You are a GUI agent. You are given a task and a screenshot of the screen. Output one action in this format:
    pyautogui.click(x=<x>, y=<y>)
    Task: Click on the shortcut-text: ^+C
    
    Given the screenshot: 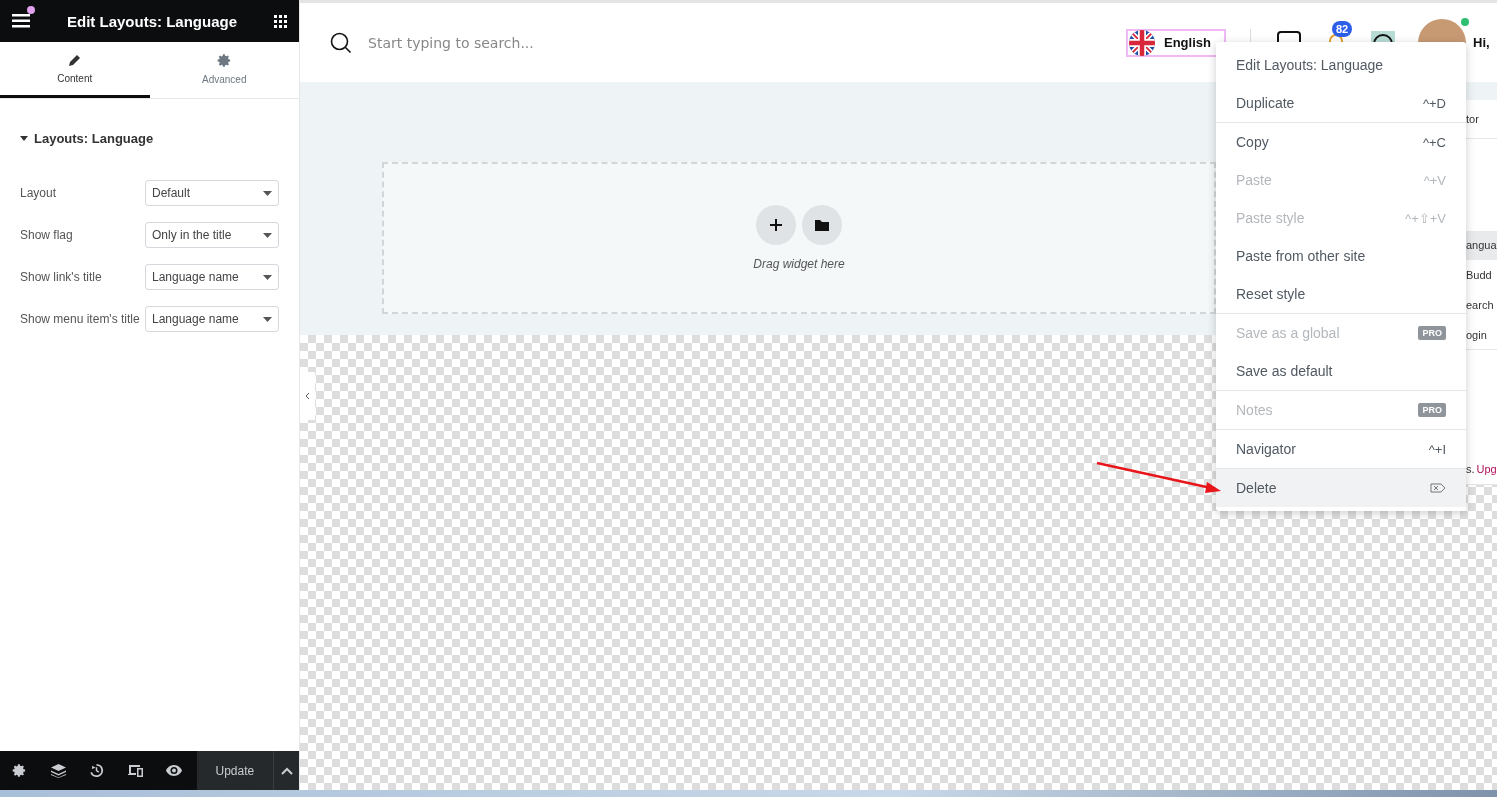 What is the action you would take?
    pyautogui.click(x=1434, y=142)
    